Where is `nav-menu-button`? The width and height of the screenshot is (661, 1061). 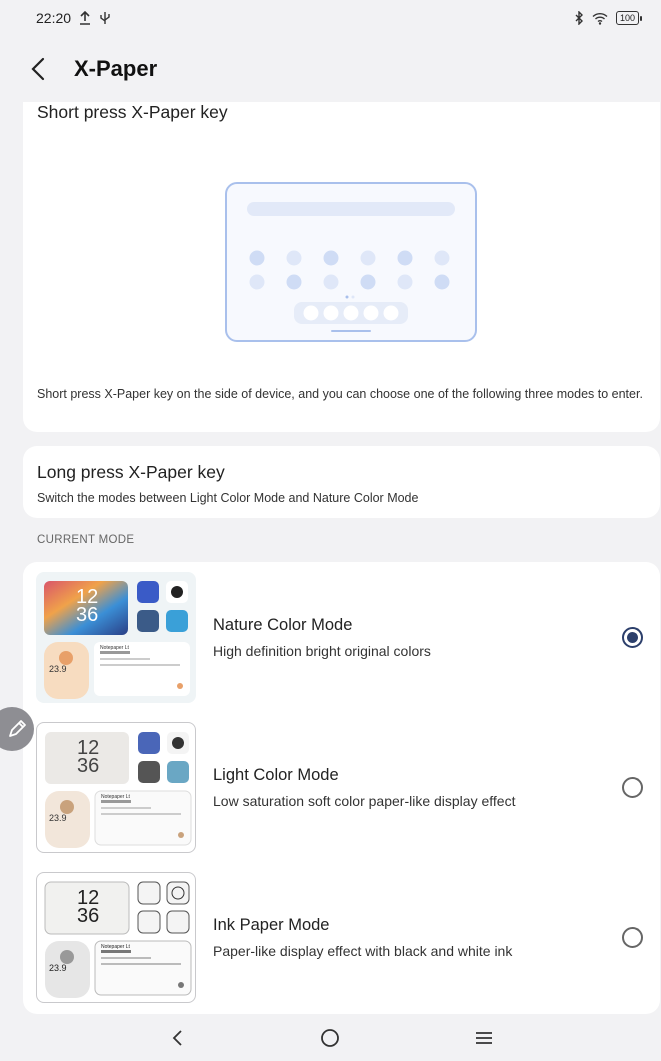
nav-menu-button is located at coordinates (484, 1038).